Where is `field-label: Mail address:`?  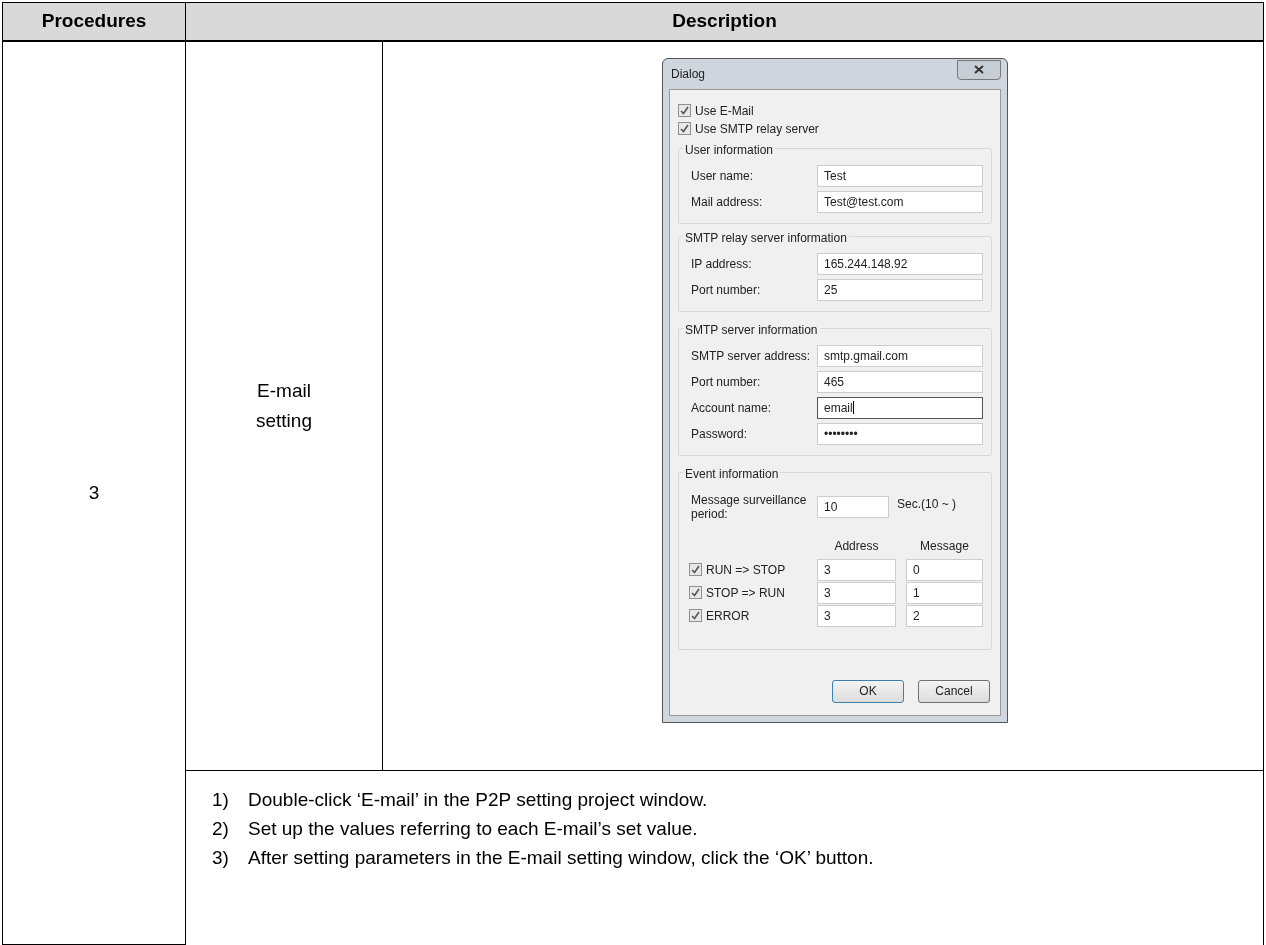 field-label: Mail address: is located at coordinates (727, 202).